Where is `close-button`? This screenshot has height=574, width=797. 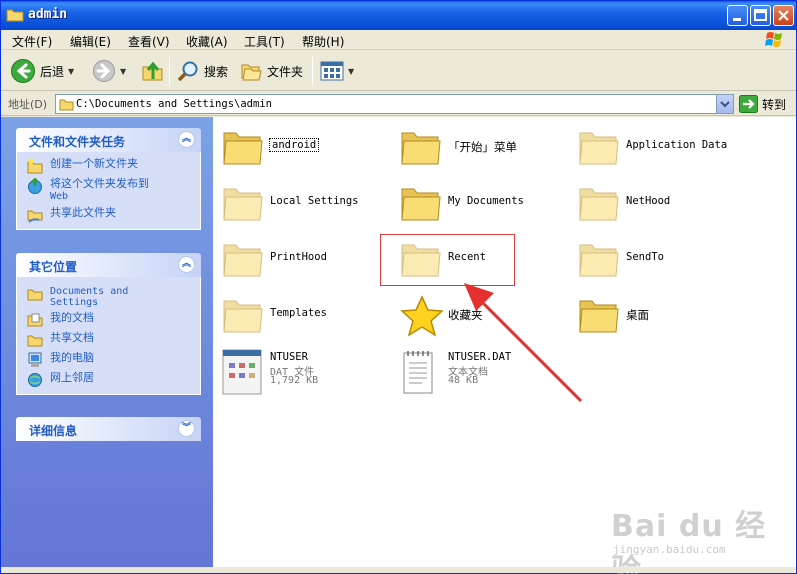
close-button is located at coordinates (783, 15).